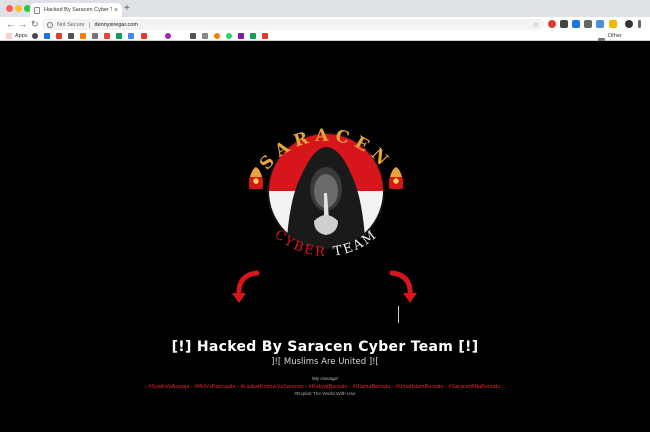  Describe the element at coordinates (398, 314) in the screenshot. I see `text-cursor` at that location.